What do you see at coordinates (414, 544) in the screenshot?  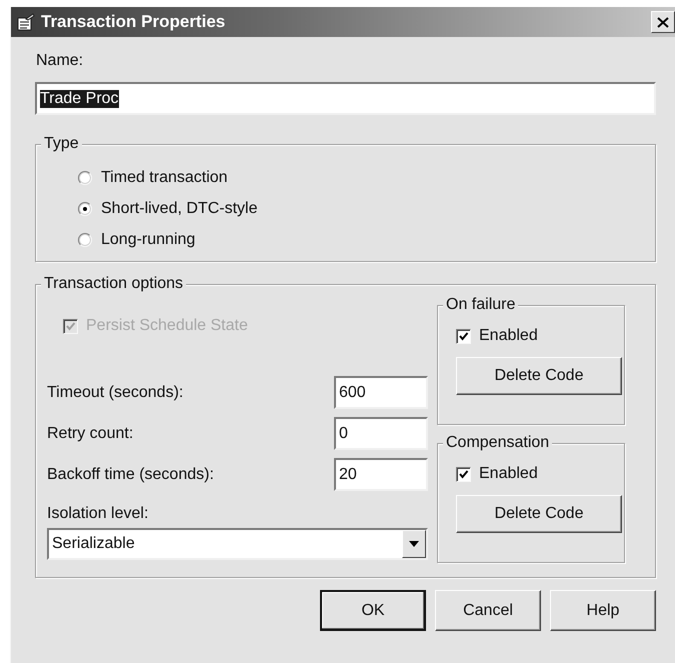 I see `dropdown-arrow-icon` at bounding box center [414, 544].